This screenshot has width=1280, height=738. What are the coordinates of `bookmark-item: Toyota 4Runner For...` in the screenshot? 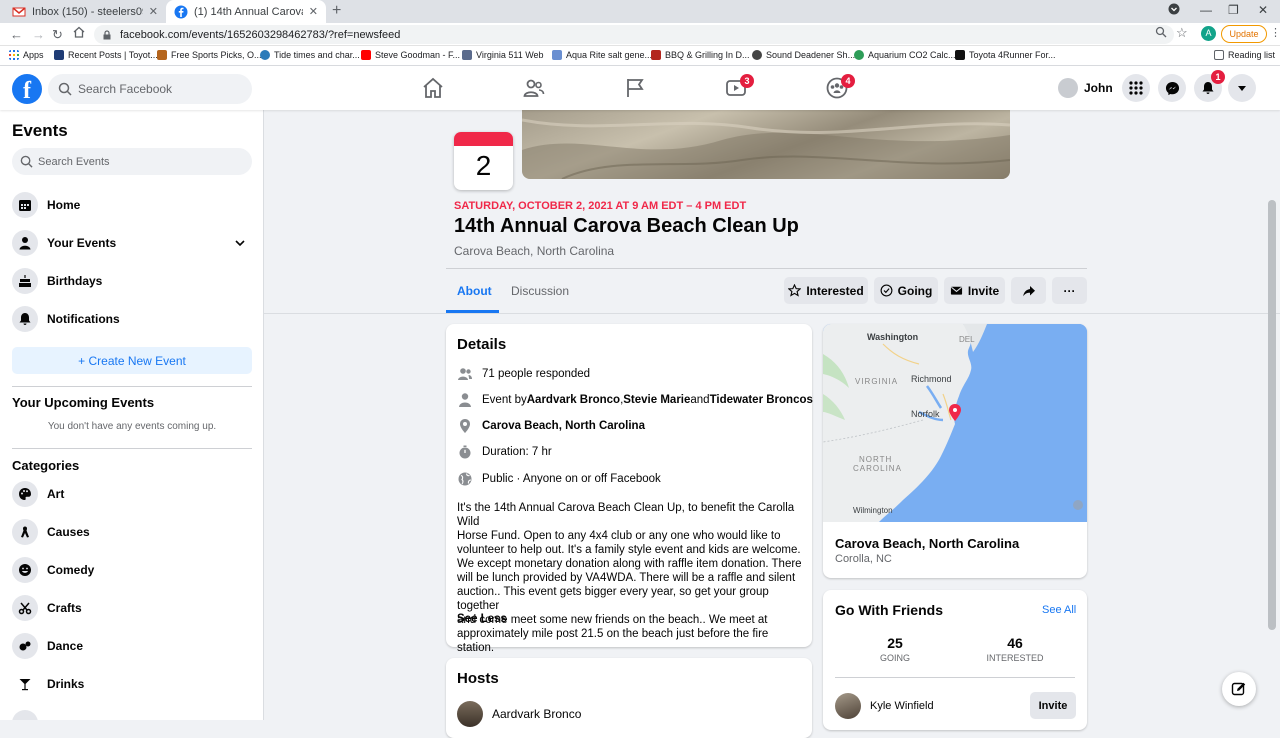 It's located at (1005, 55).